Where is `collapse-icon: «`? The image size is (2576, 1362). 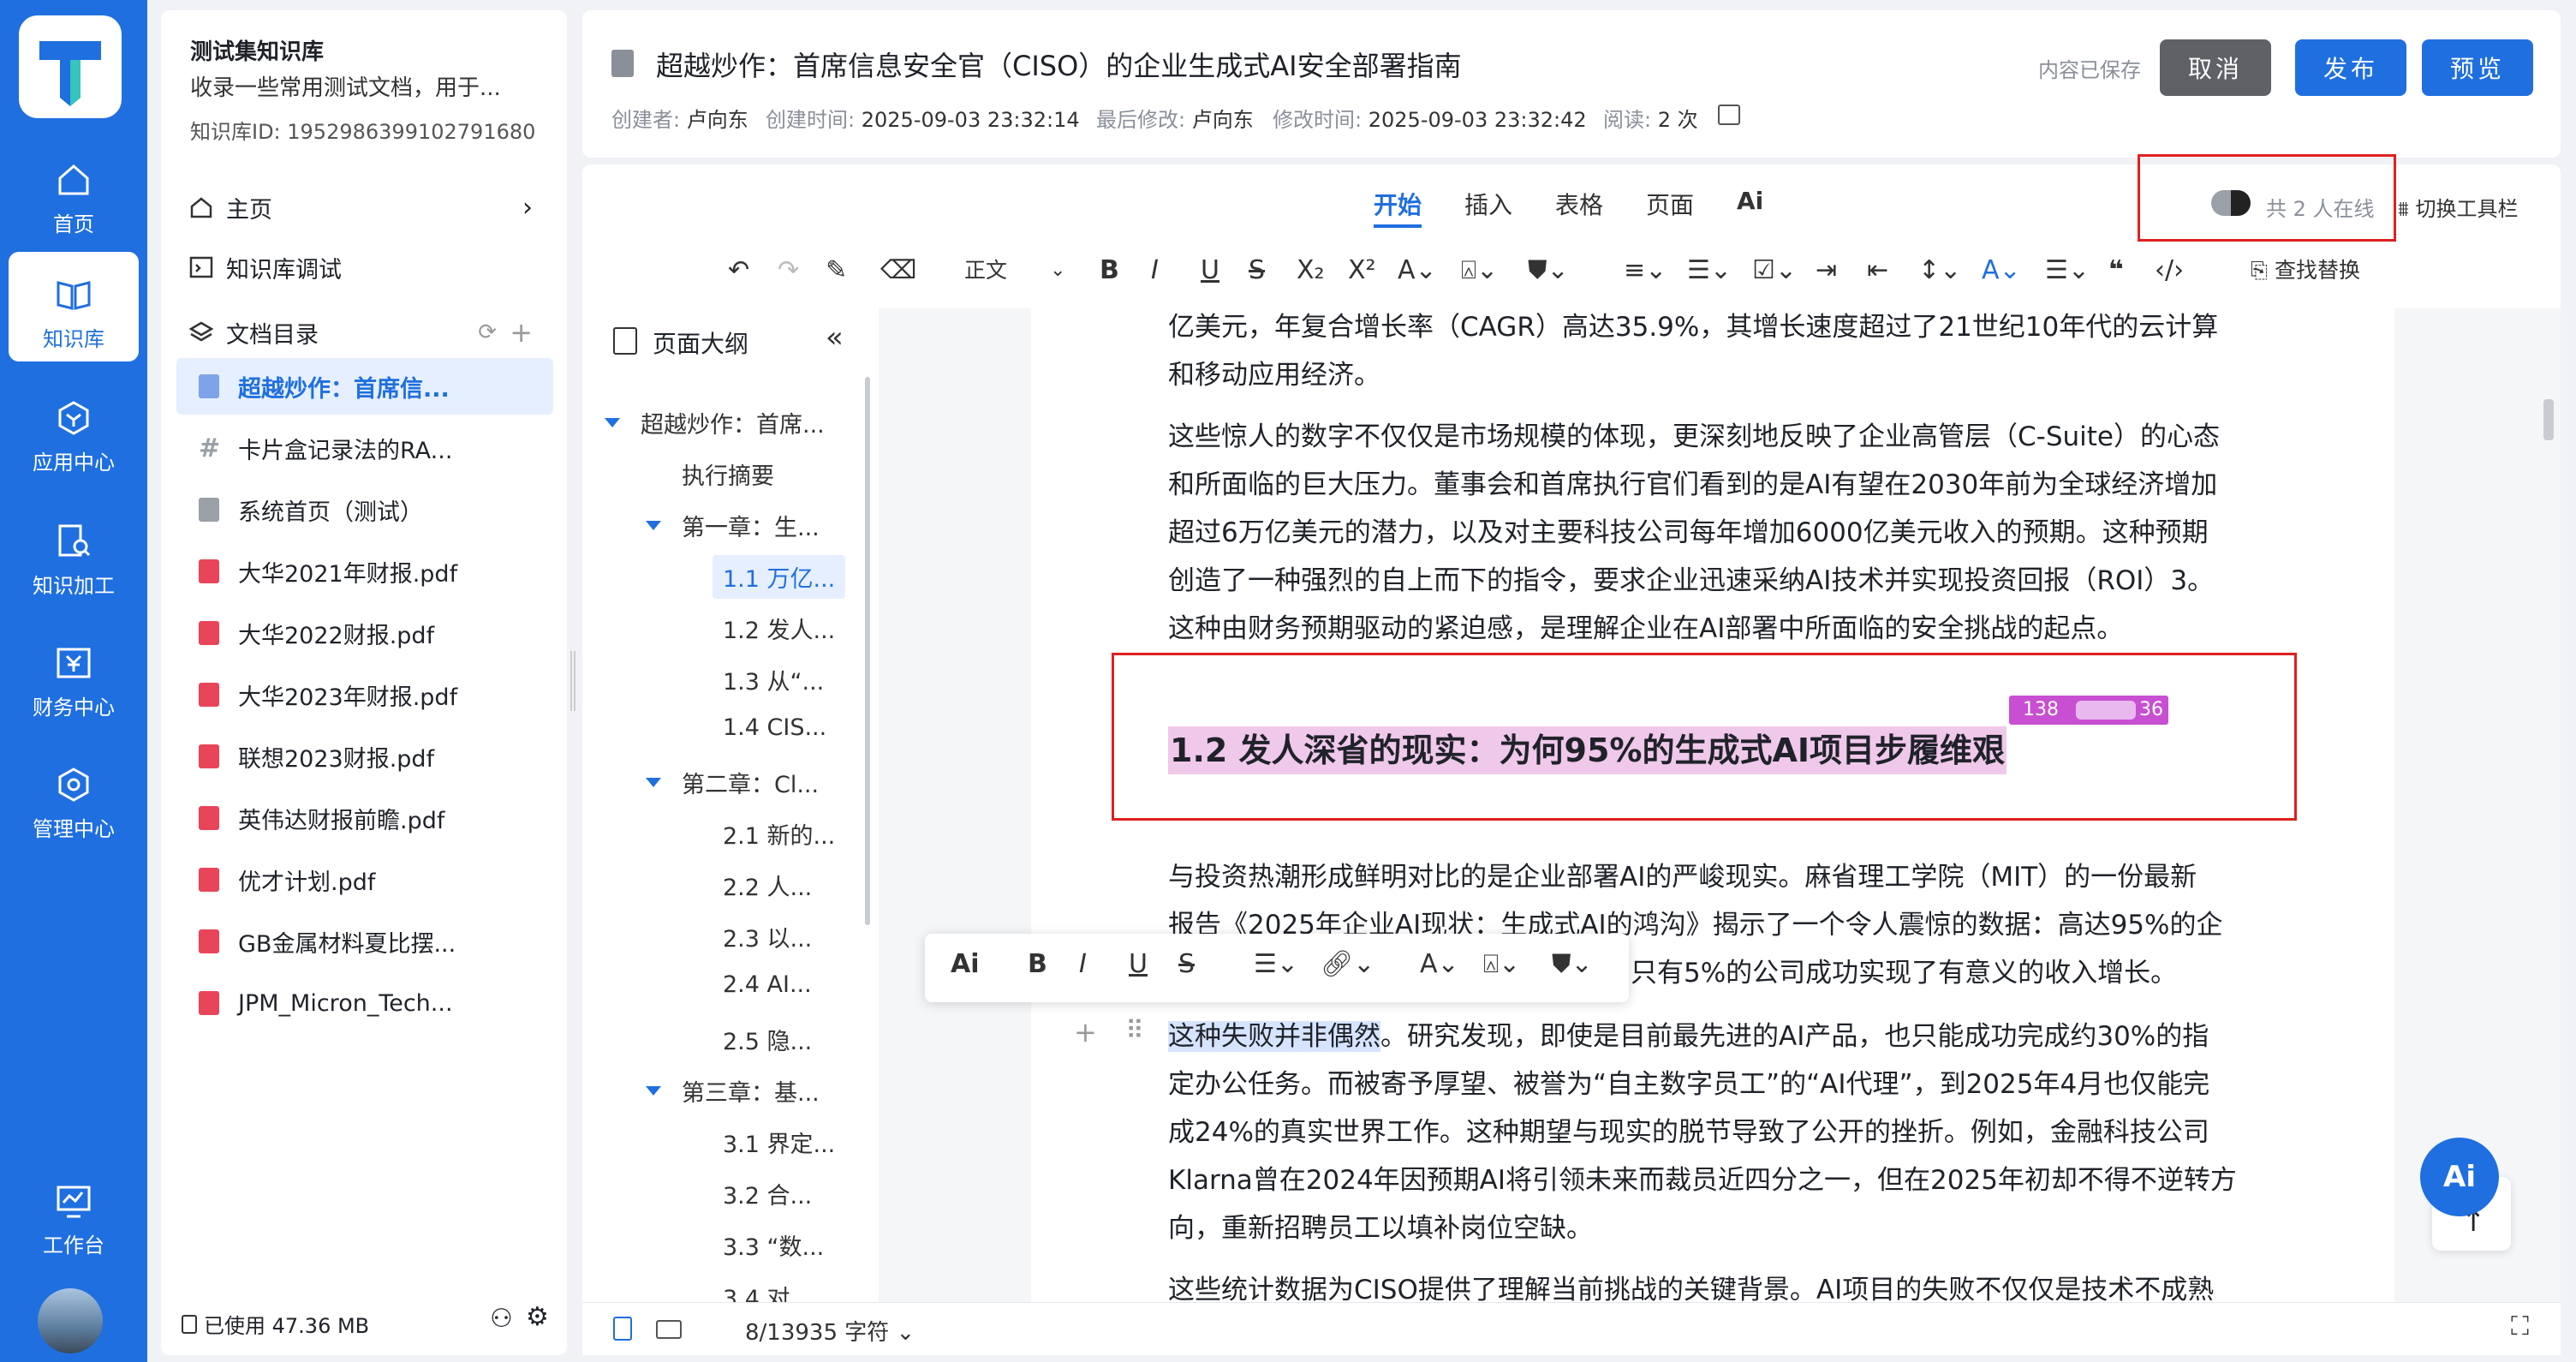
collapse-icon: « is located at coordinates (835, 337).